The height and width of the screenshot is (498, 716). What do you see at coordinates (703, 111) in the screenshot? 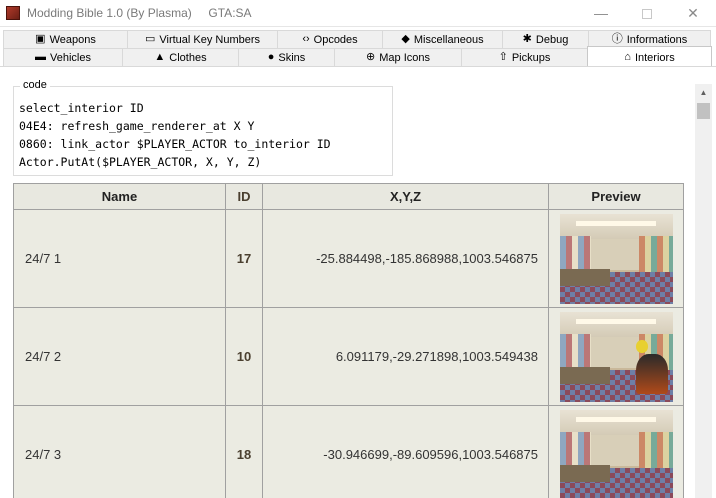
I see `scrollbar-thumb` at bounding box center [703, 111].